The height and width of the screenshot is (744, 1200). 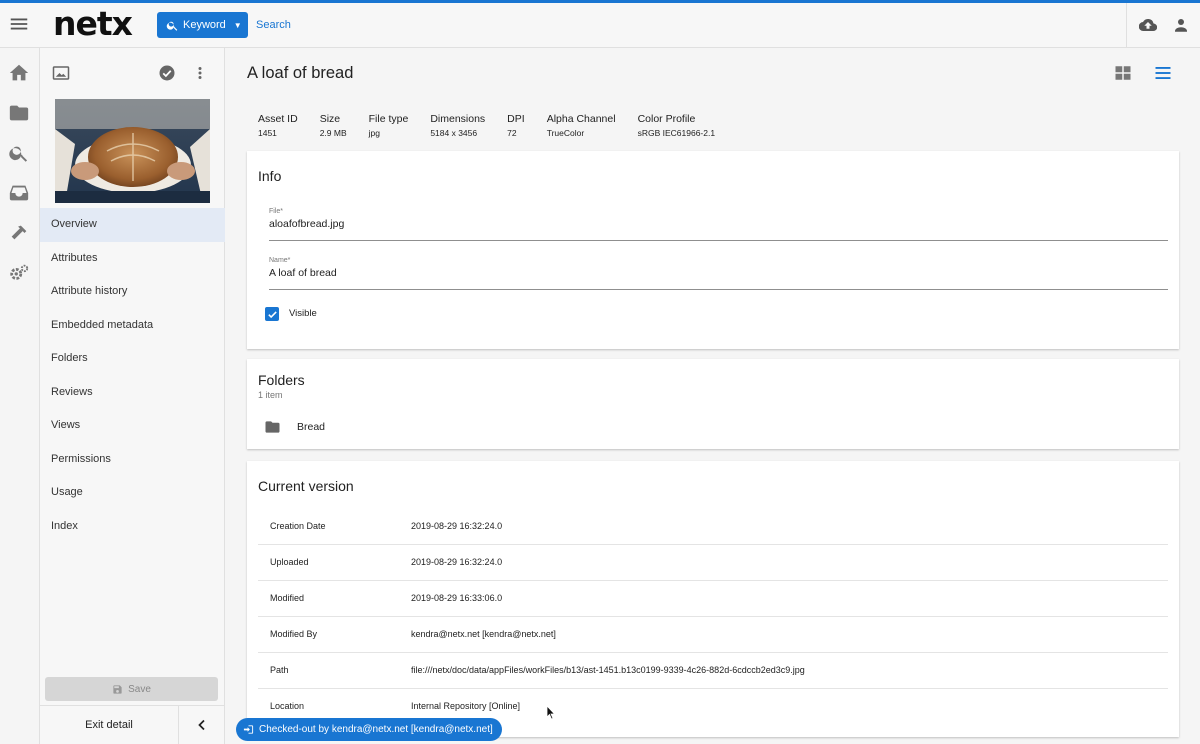 What do you see at coordinates (565, 133) in the screenshot?
I see `meta-value: TrueColor` at bounding box center [565, 133].